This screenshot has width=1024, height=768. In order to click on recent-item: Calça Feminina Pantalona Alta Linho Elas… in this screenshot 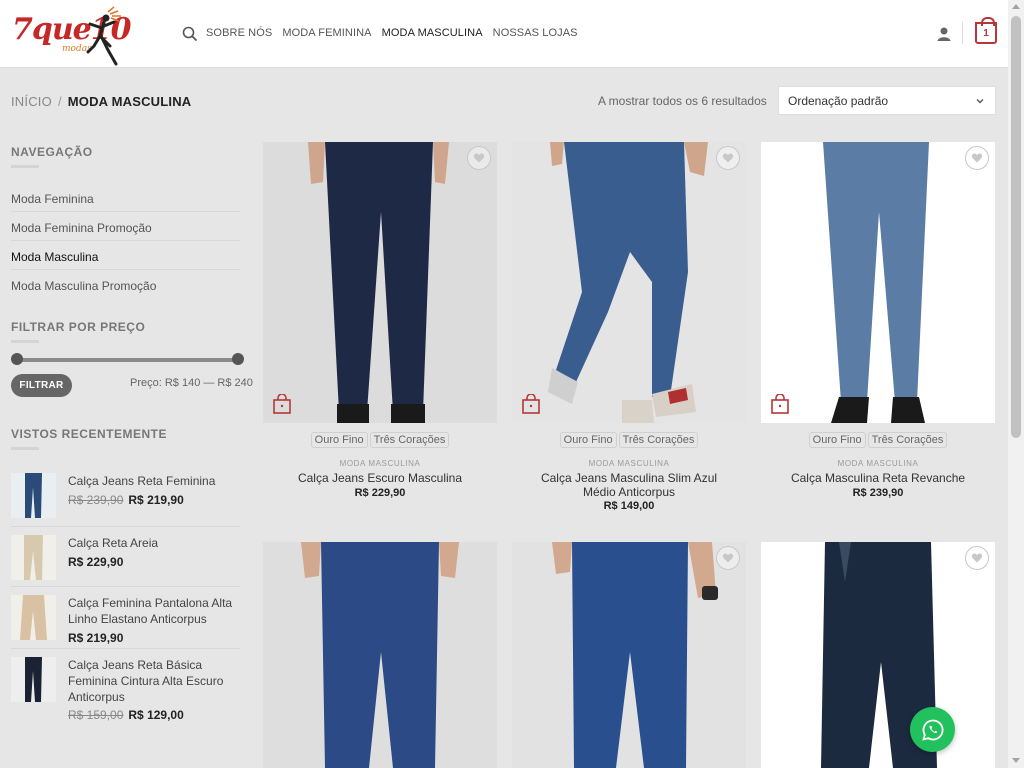, I will do `click(125, 618)`.